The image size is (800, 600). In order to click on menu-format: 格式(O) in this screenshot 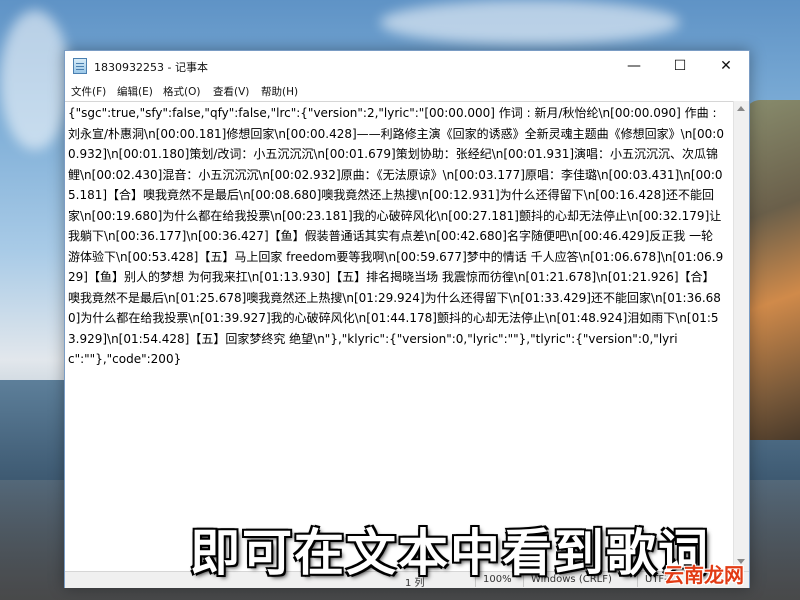, I will do `click(181, 91)`.